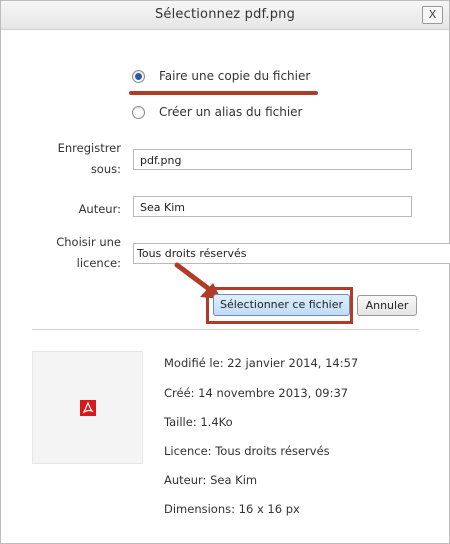  I want to click on pdf-icon, so click(88, 408).